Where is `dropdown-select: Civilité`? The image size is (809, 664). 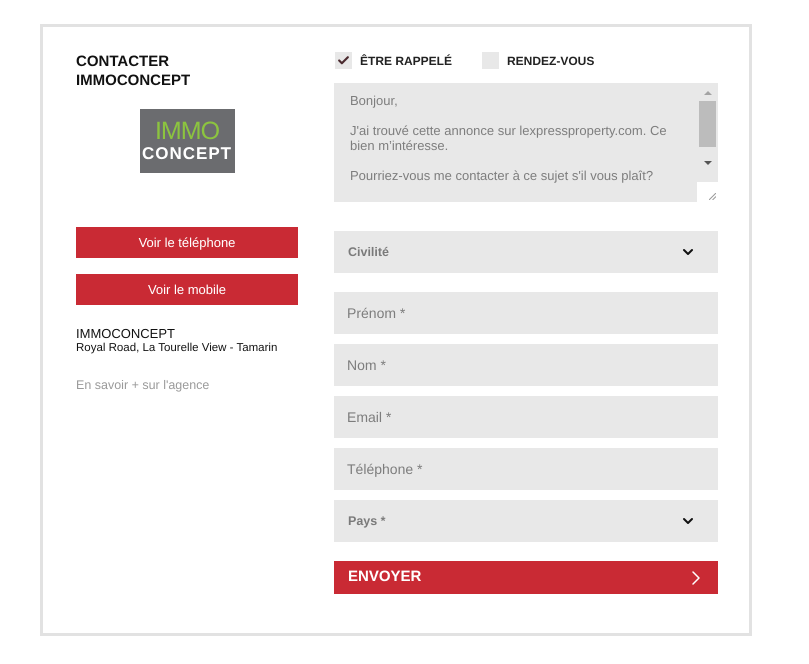
dropdown-select: Civilité is located at coordinates (526, 252).